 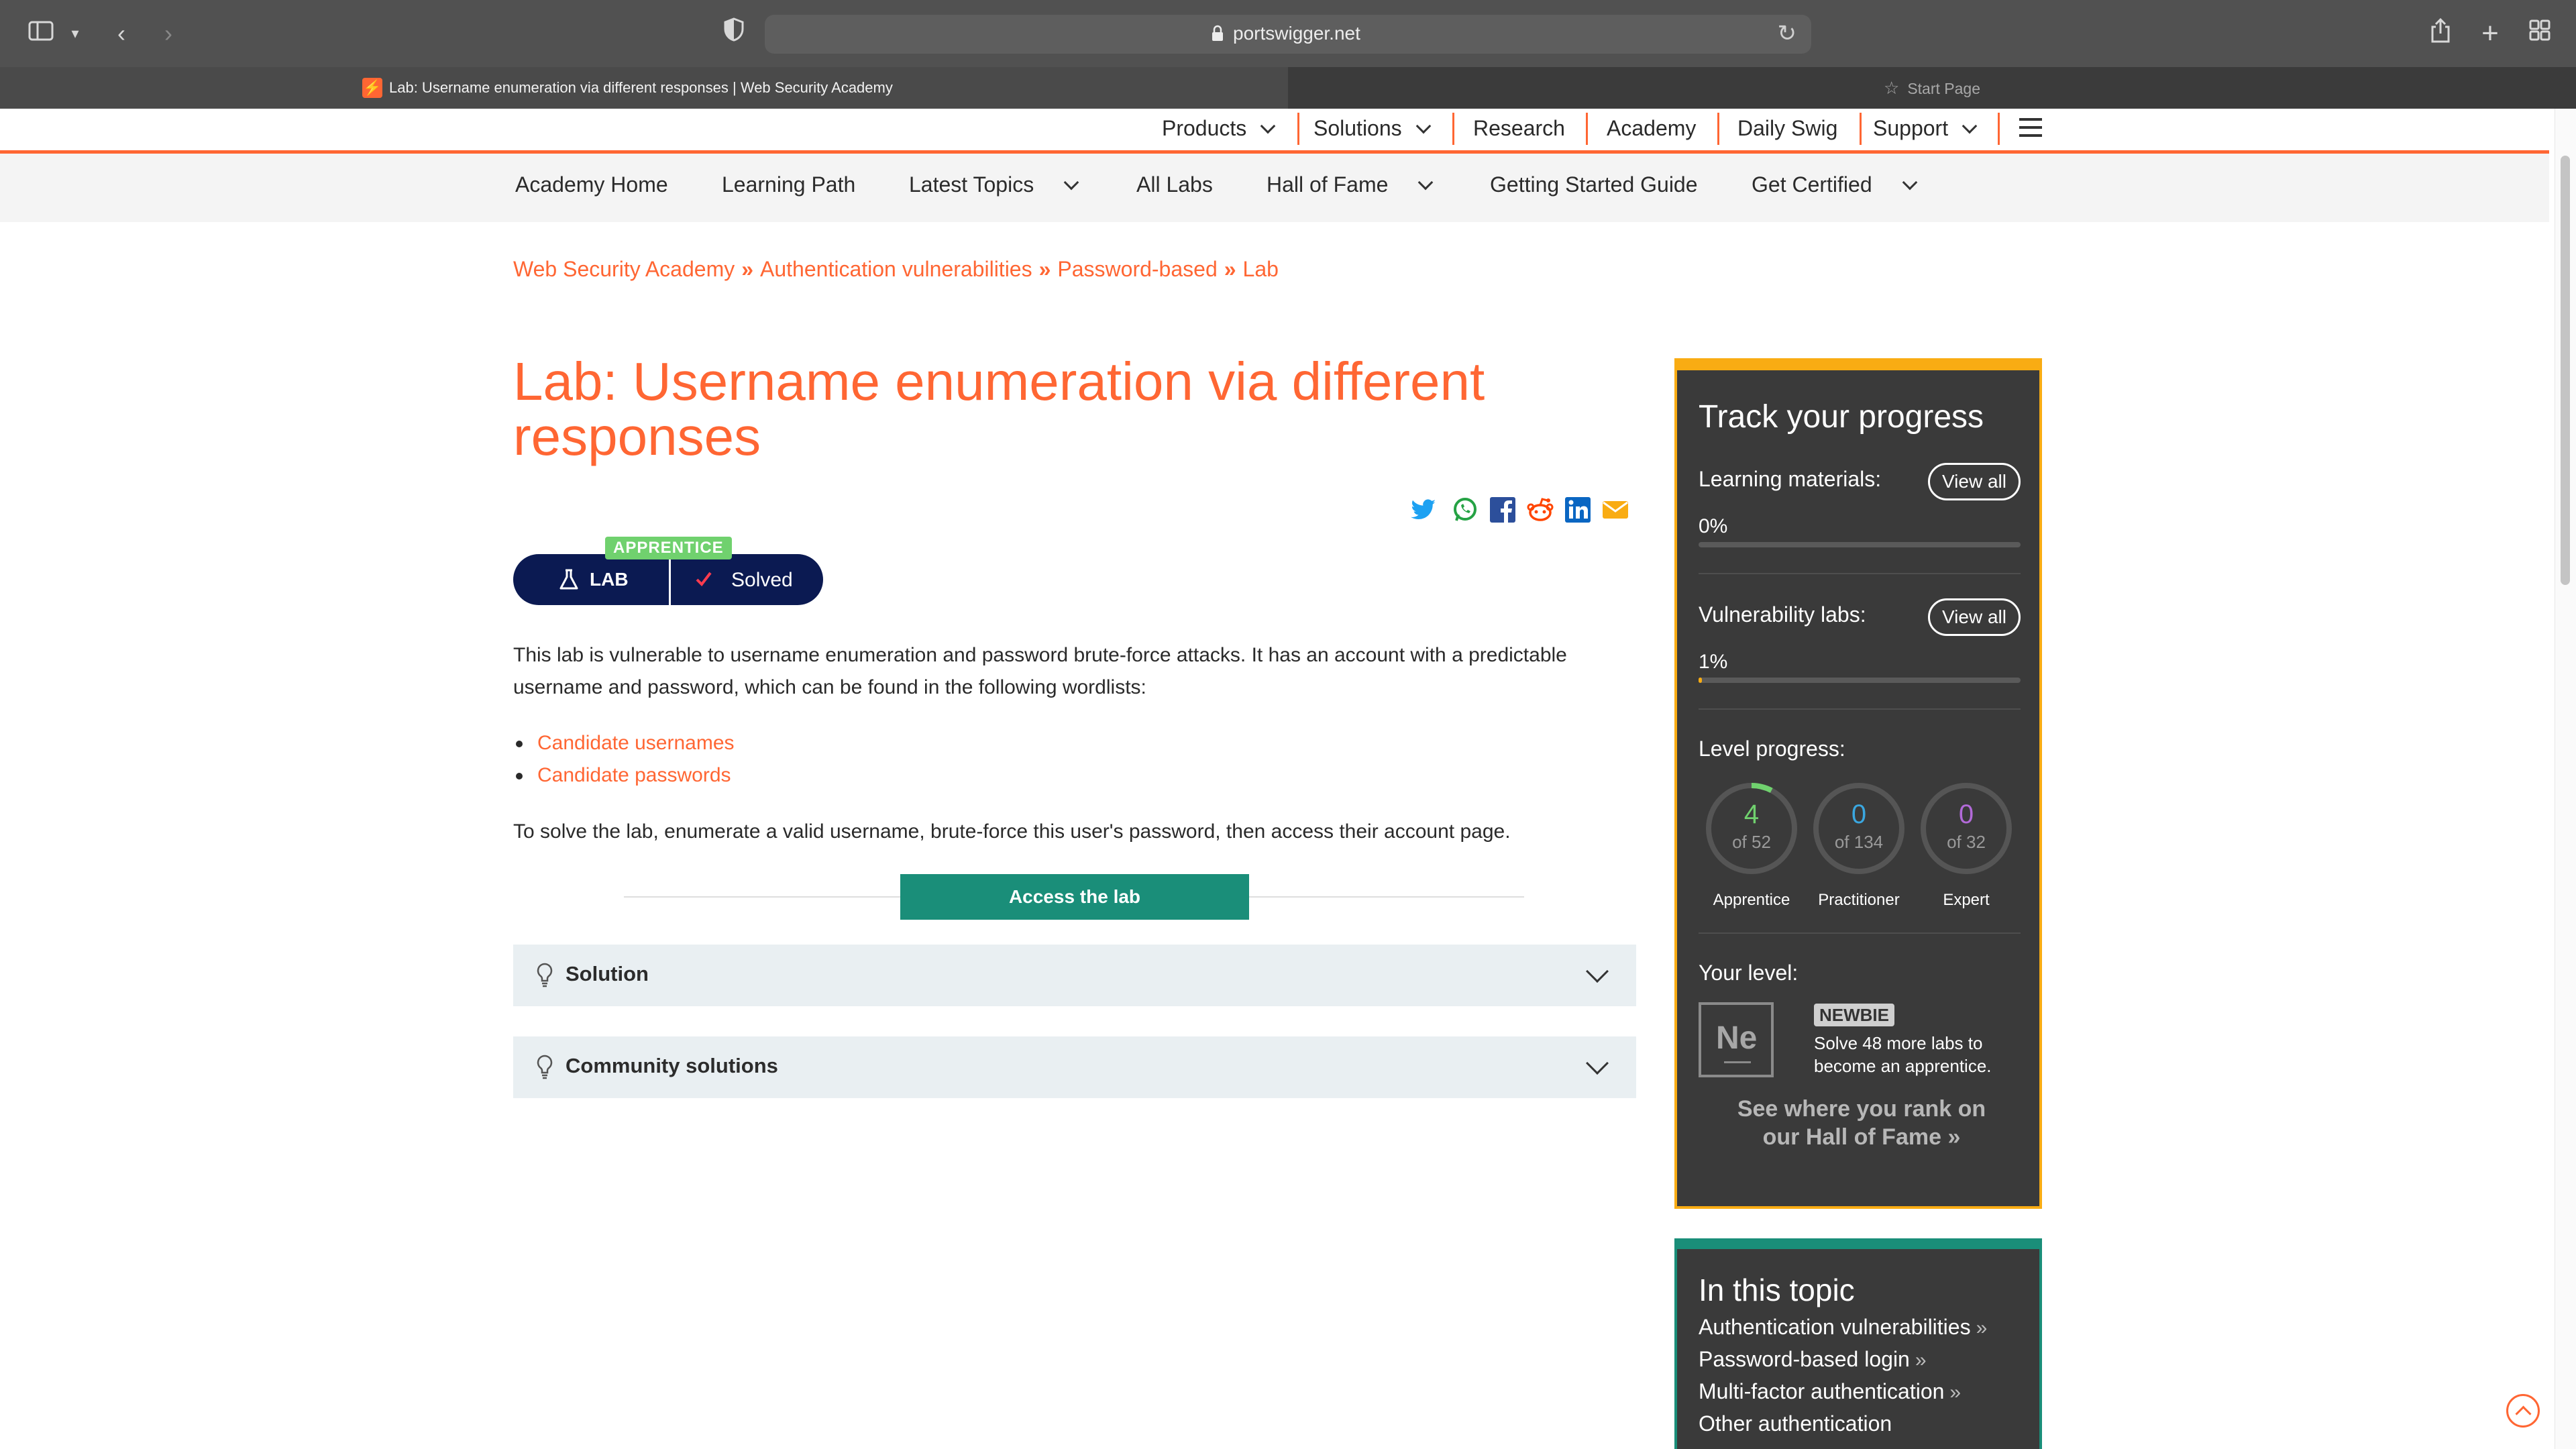 I want to click on address-bar: portswigger.net ↻, so click(x=1288, y=34).